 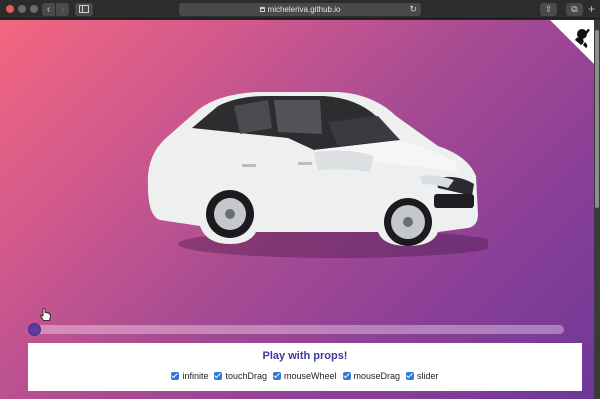 What do you see at coordinates (262, 9) in the screenshot?
I see `lock-icon` at bounding box center [262, 9].